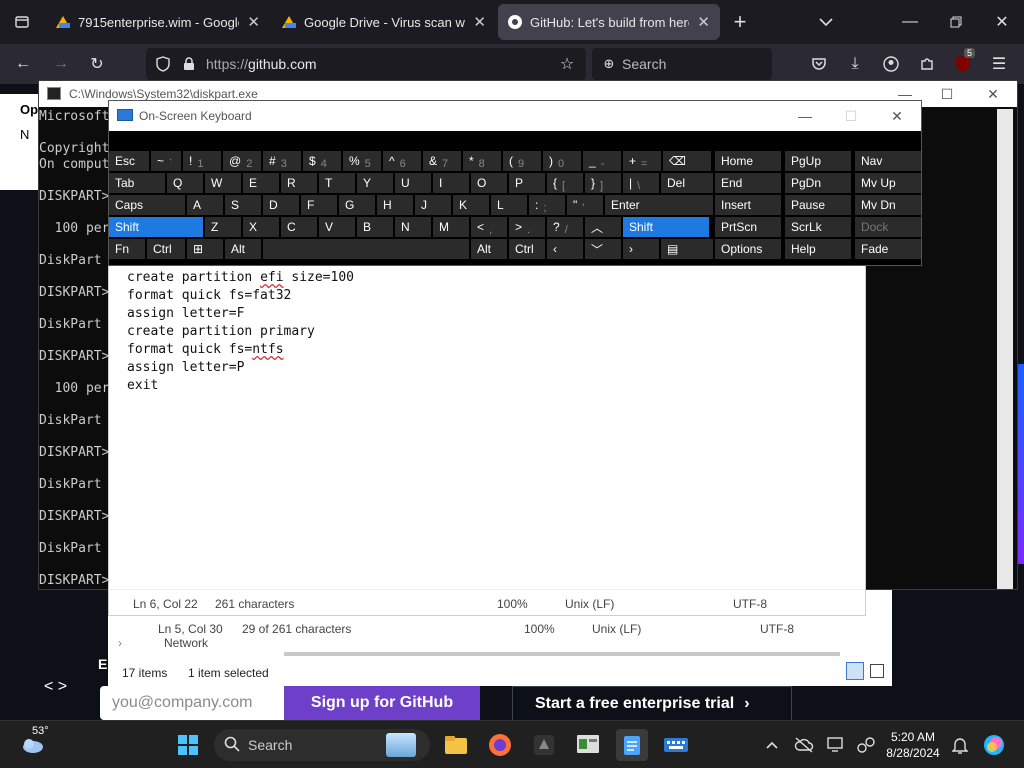 This screenshot has height=768, width=1024. Describe the element at coordinates (202, 161) in the screenshot. I see `key-1: ! 1` at that location.